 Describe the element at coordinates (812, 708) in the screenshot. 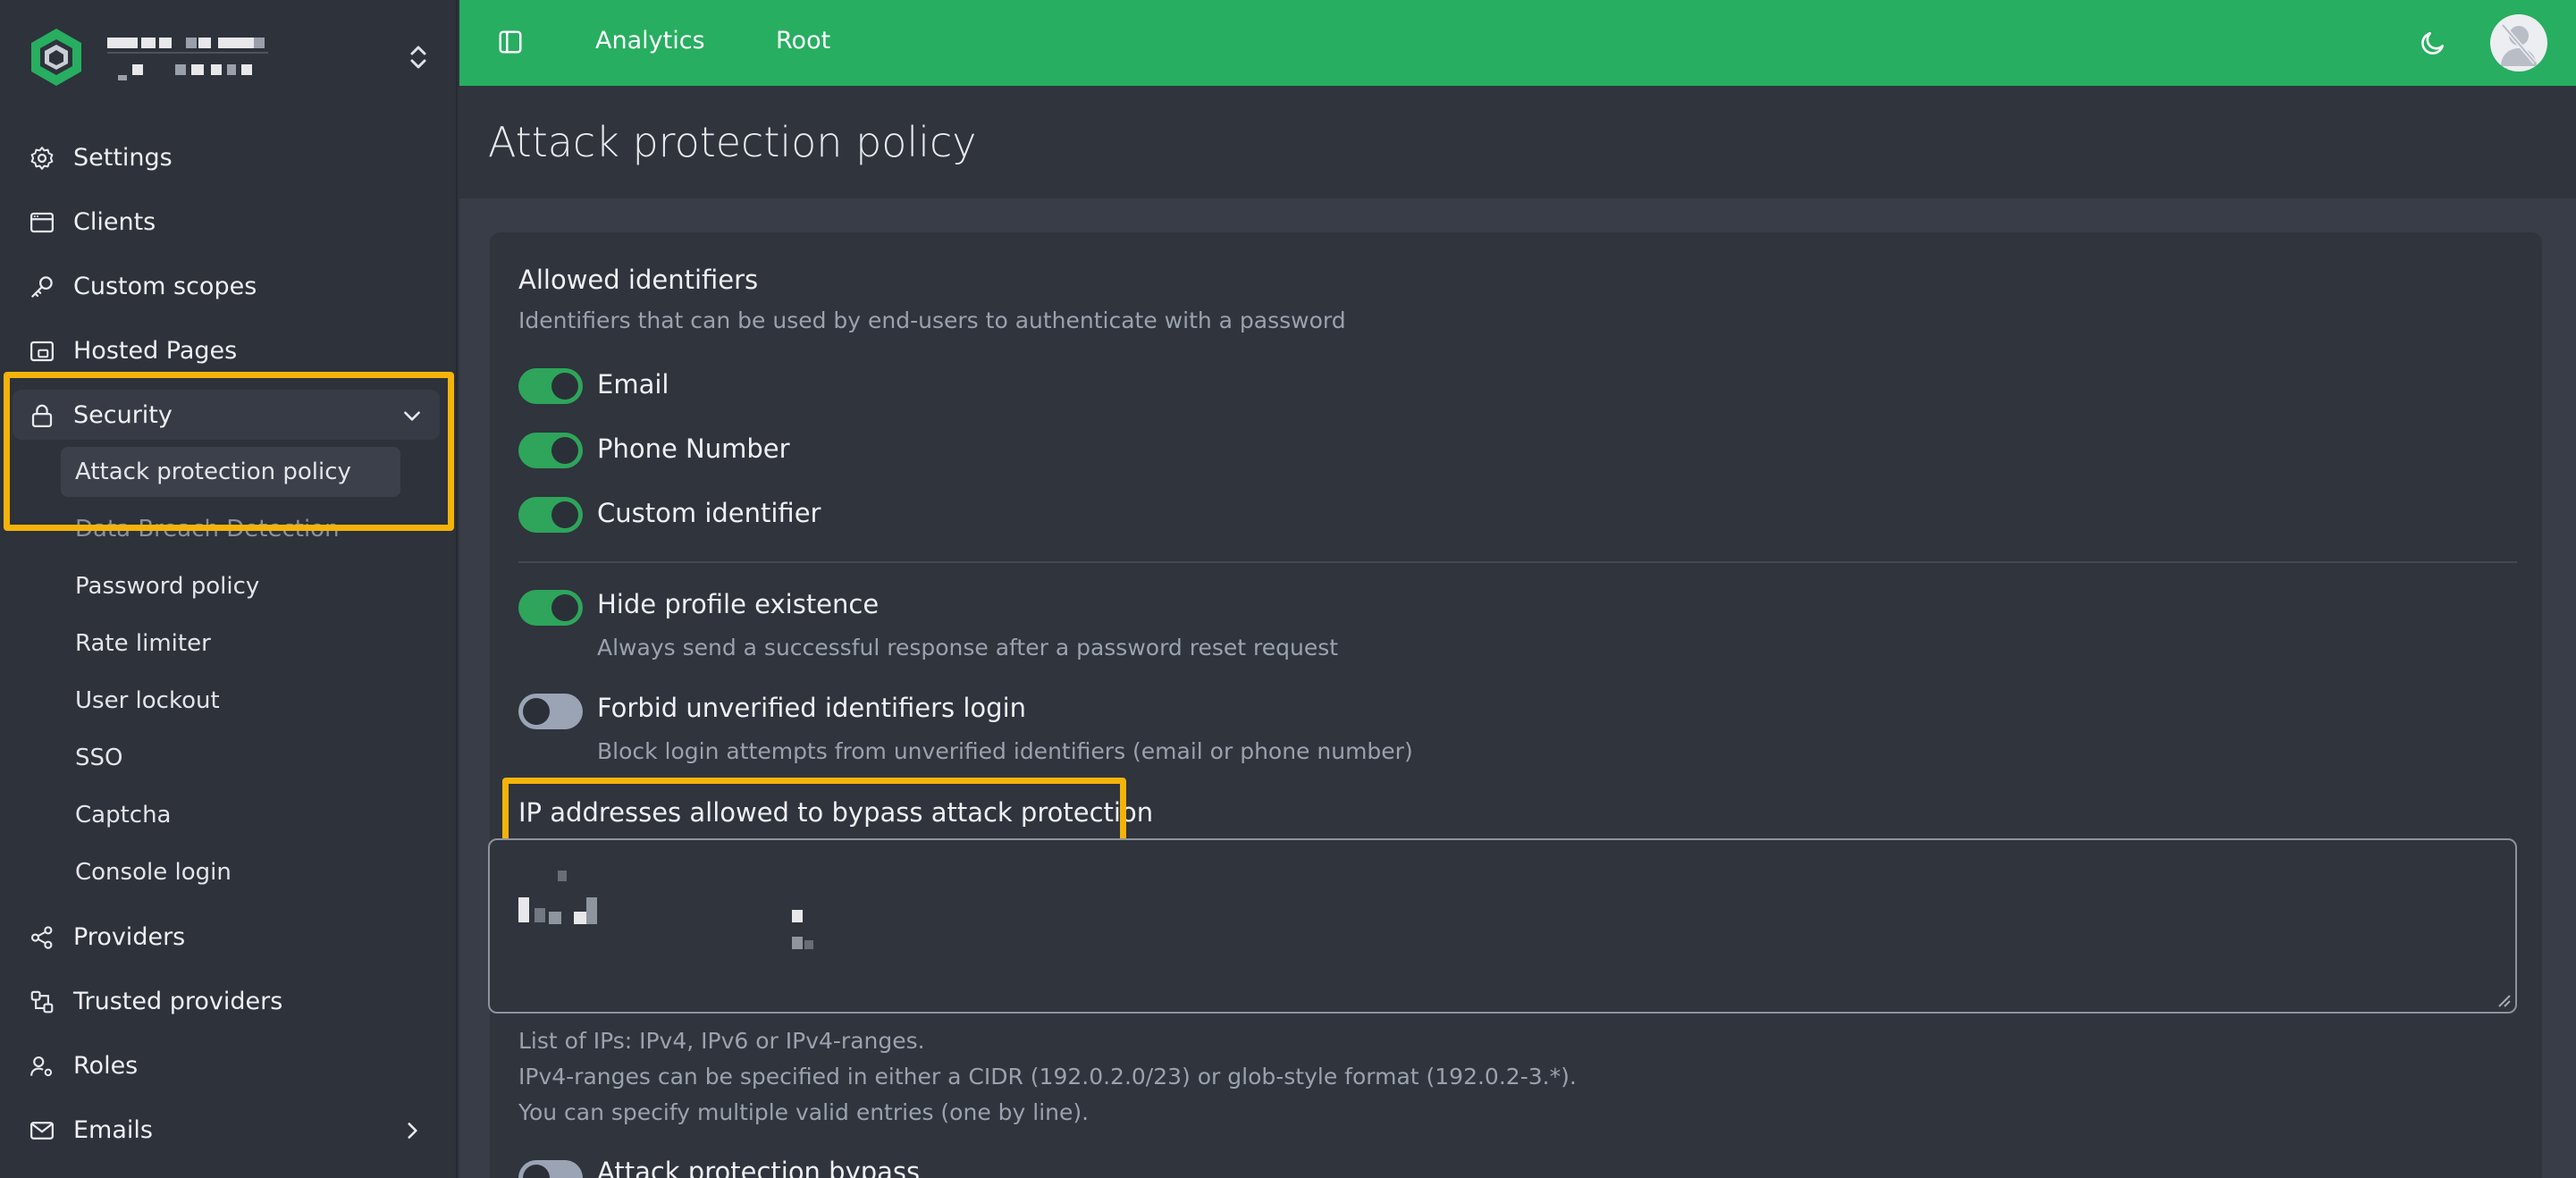

I see `forbid-unverified-login-label: Forbid unverified identifiers login` at that location.